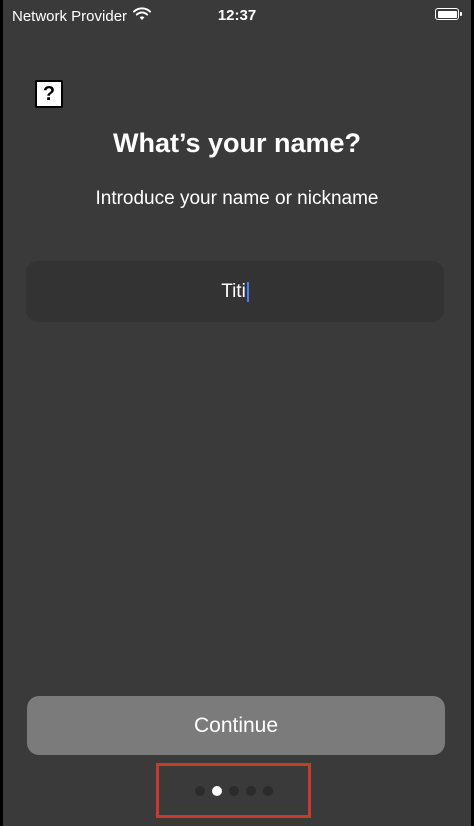 The image size is (474, 826). What do you see at coordinates (461, 14) in the screenshot?
I see `battery-tip` at bounding box center [461, 14].